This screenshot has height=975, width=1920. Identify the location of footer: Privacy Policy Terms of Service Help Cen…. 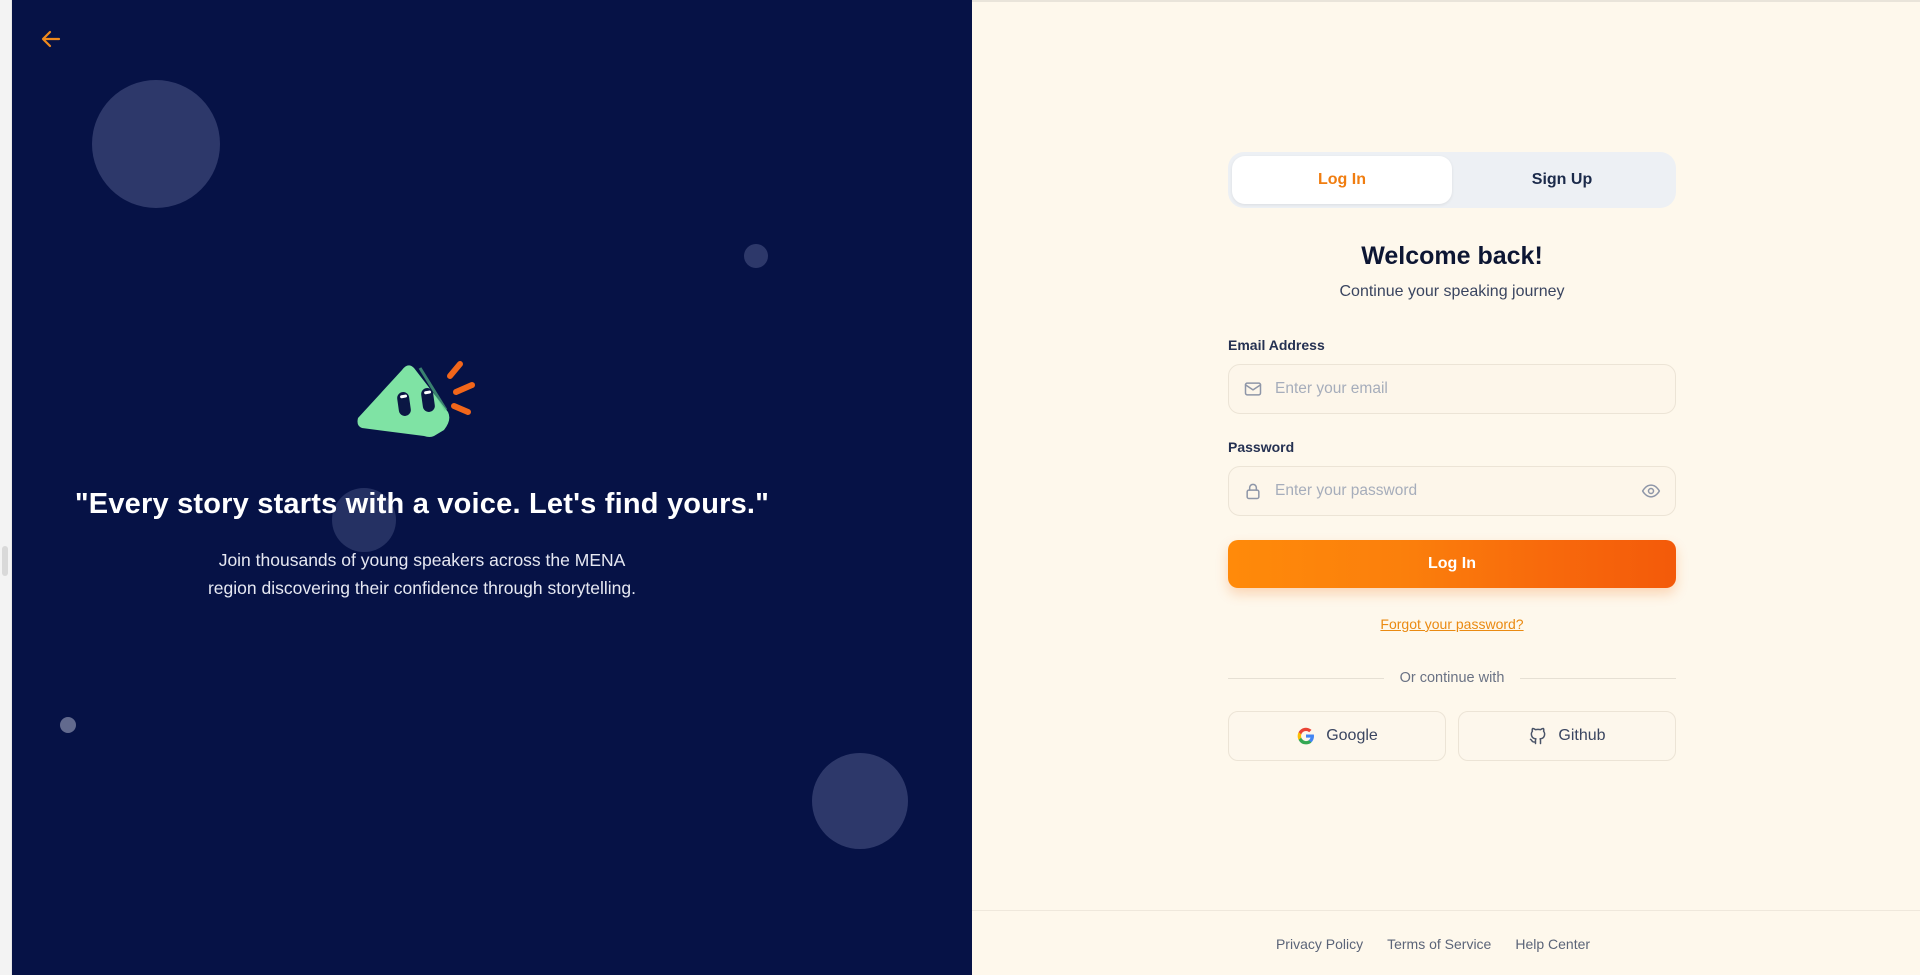
(1446, 942).